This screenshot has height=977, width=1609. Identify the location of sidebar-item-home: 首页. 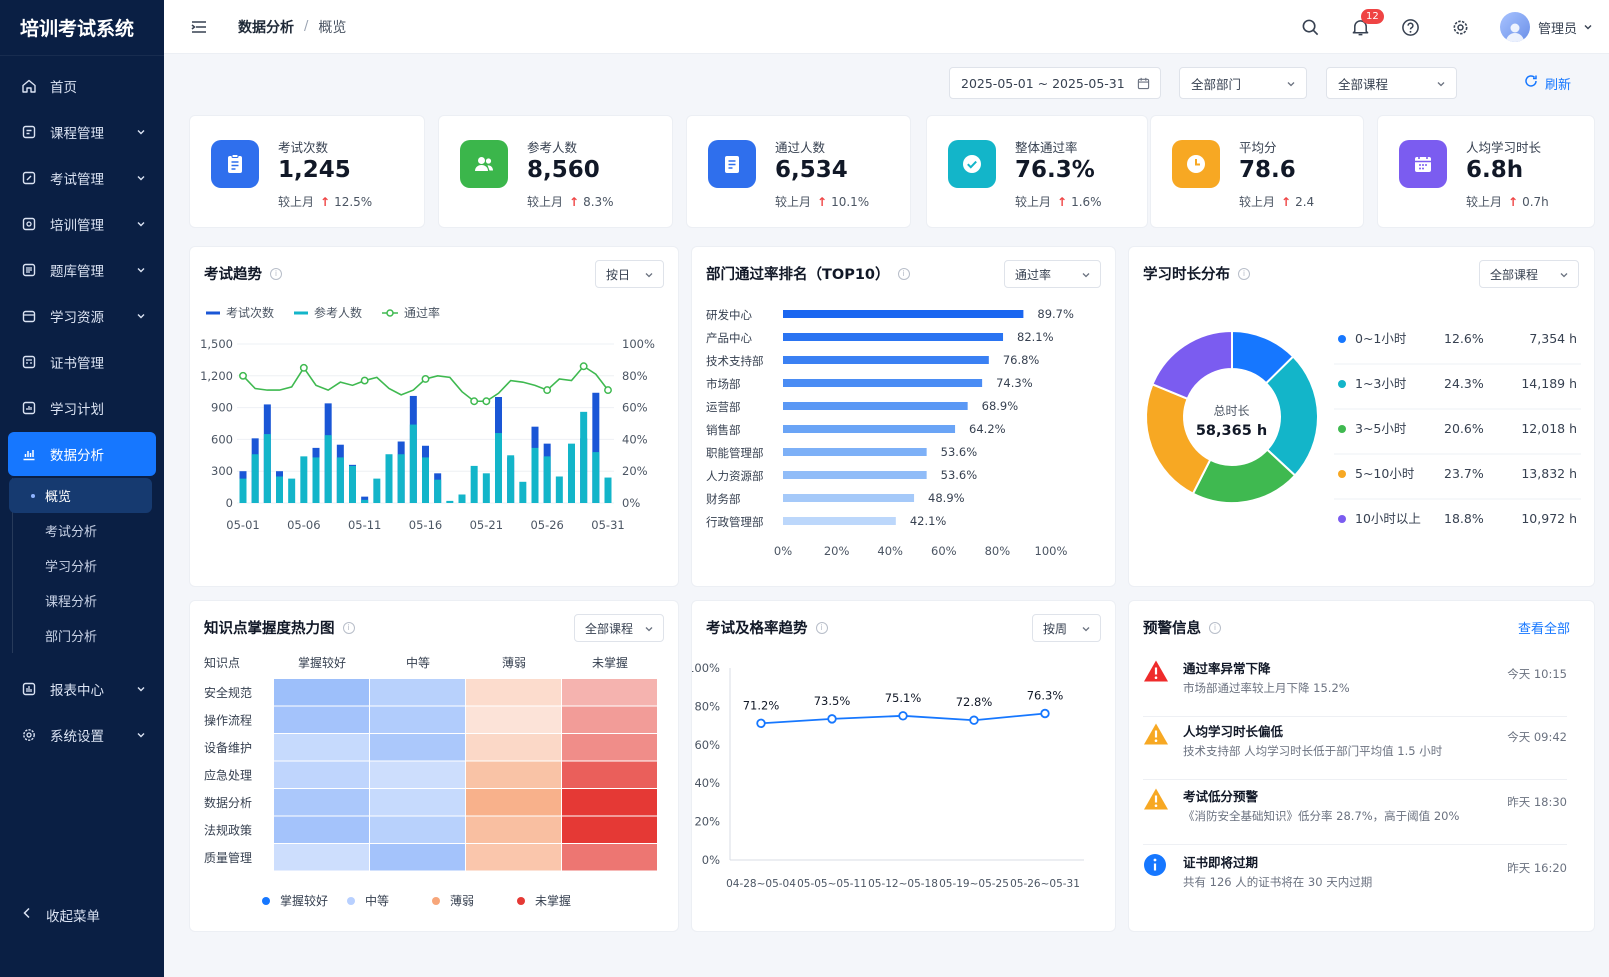
(82, 86).